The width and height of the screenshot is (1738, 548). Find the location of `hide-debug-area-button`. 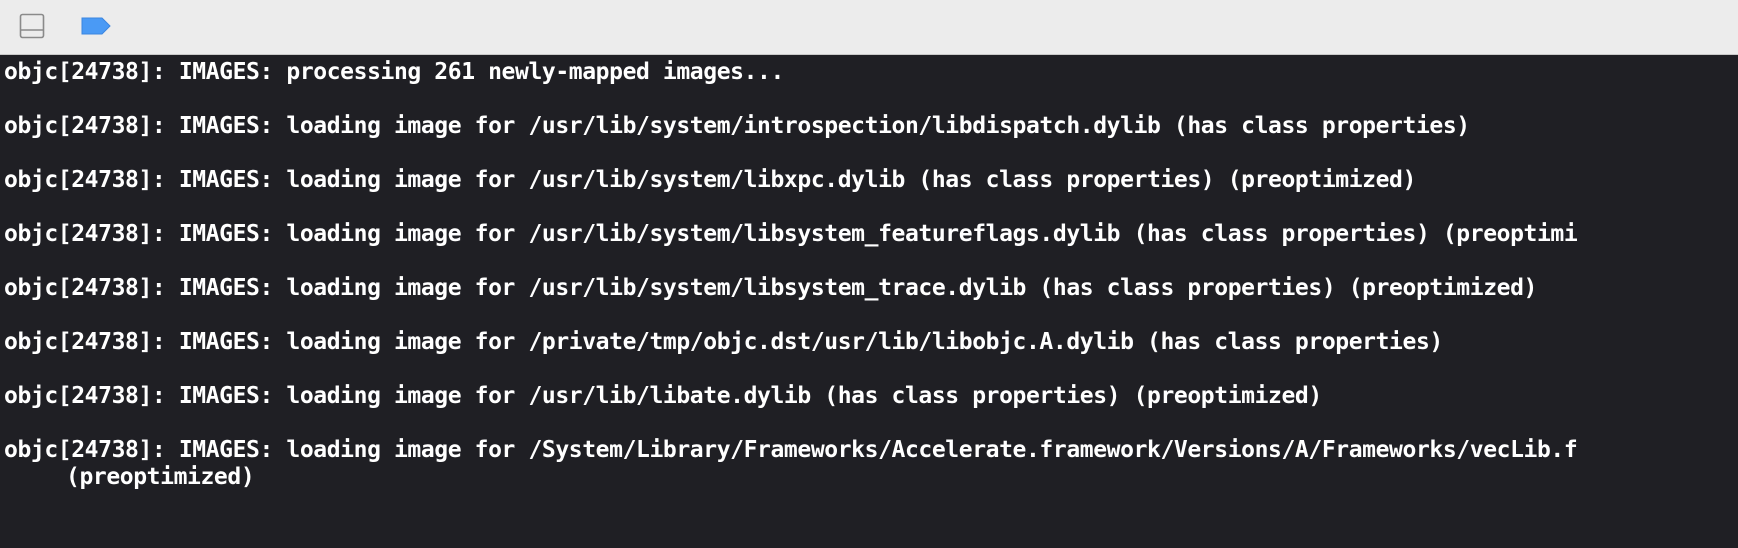

hide-debug-area-button is located at coordinates (32, 26).